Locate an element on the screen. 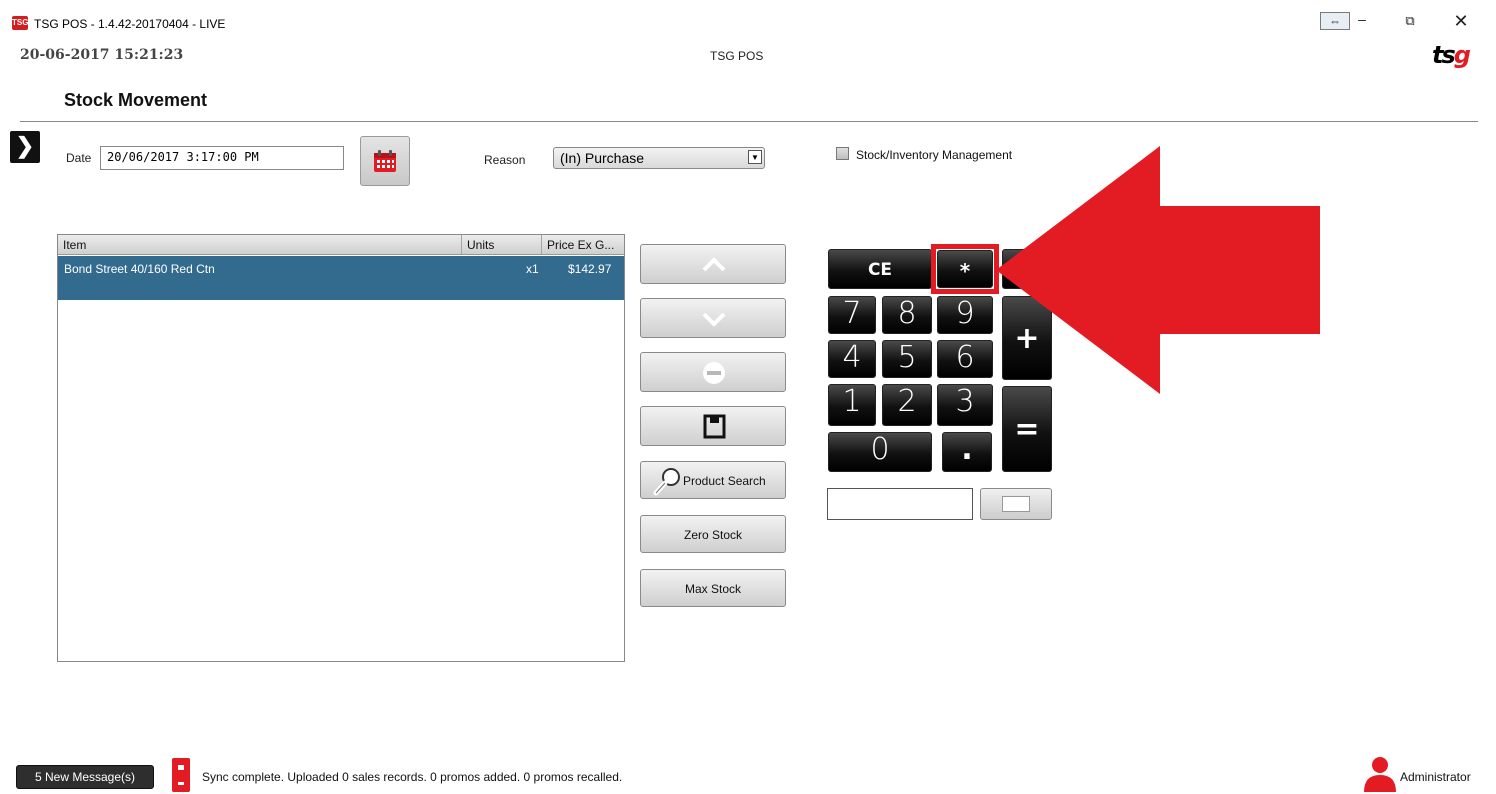 The image size is (1496, 794). keypad-9-button: 9 is located at coordinates (965, 315).